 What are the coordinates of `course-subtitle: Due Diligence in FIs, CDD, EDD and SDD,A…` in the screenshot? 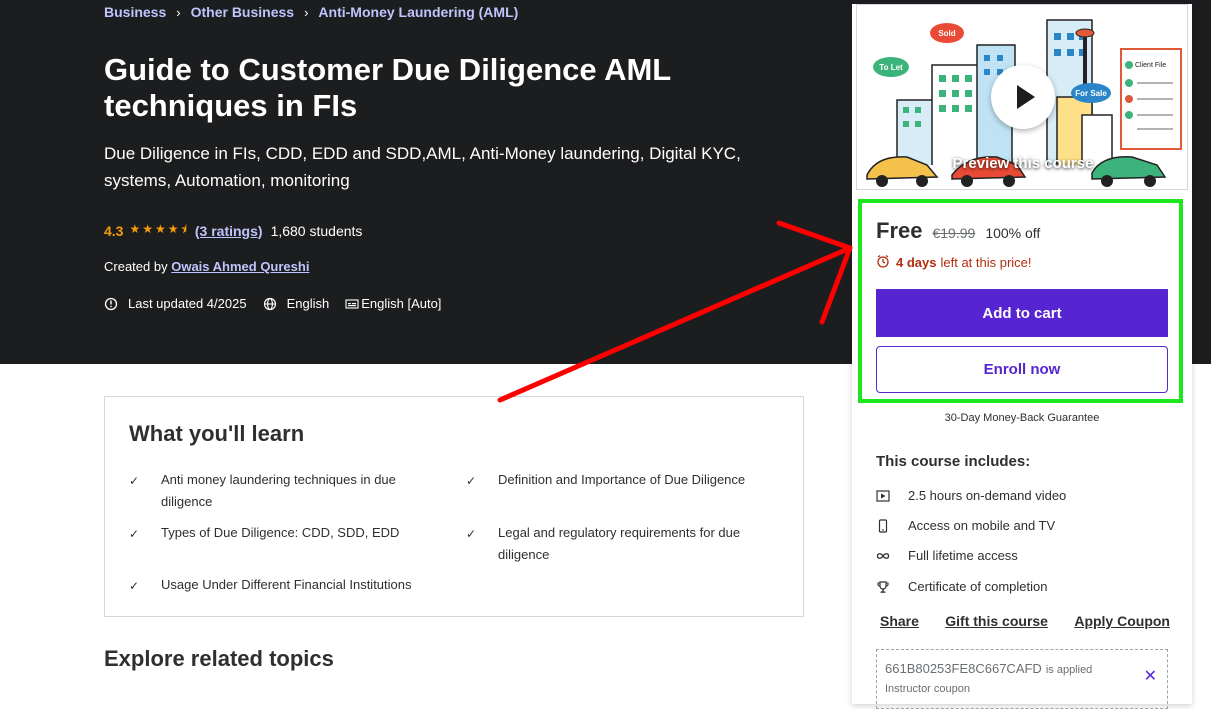 It's located at (422, 167).